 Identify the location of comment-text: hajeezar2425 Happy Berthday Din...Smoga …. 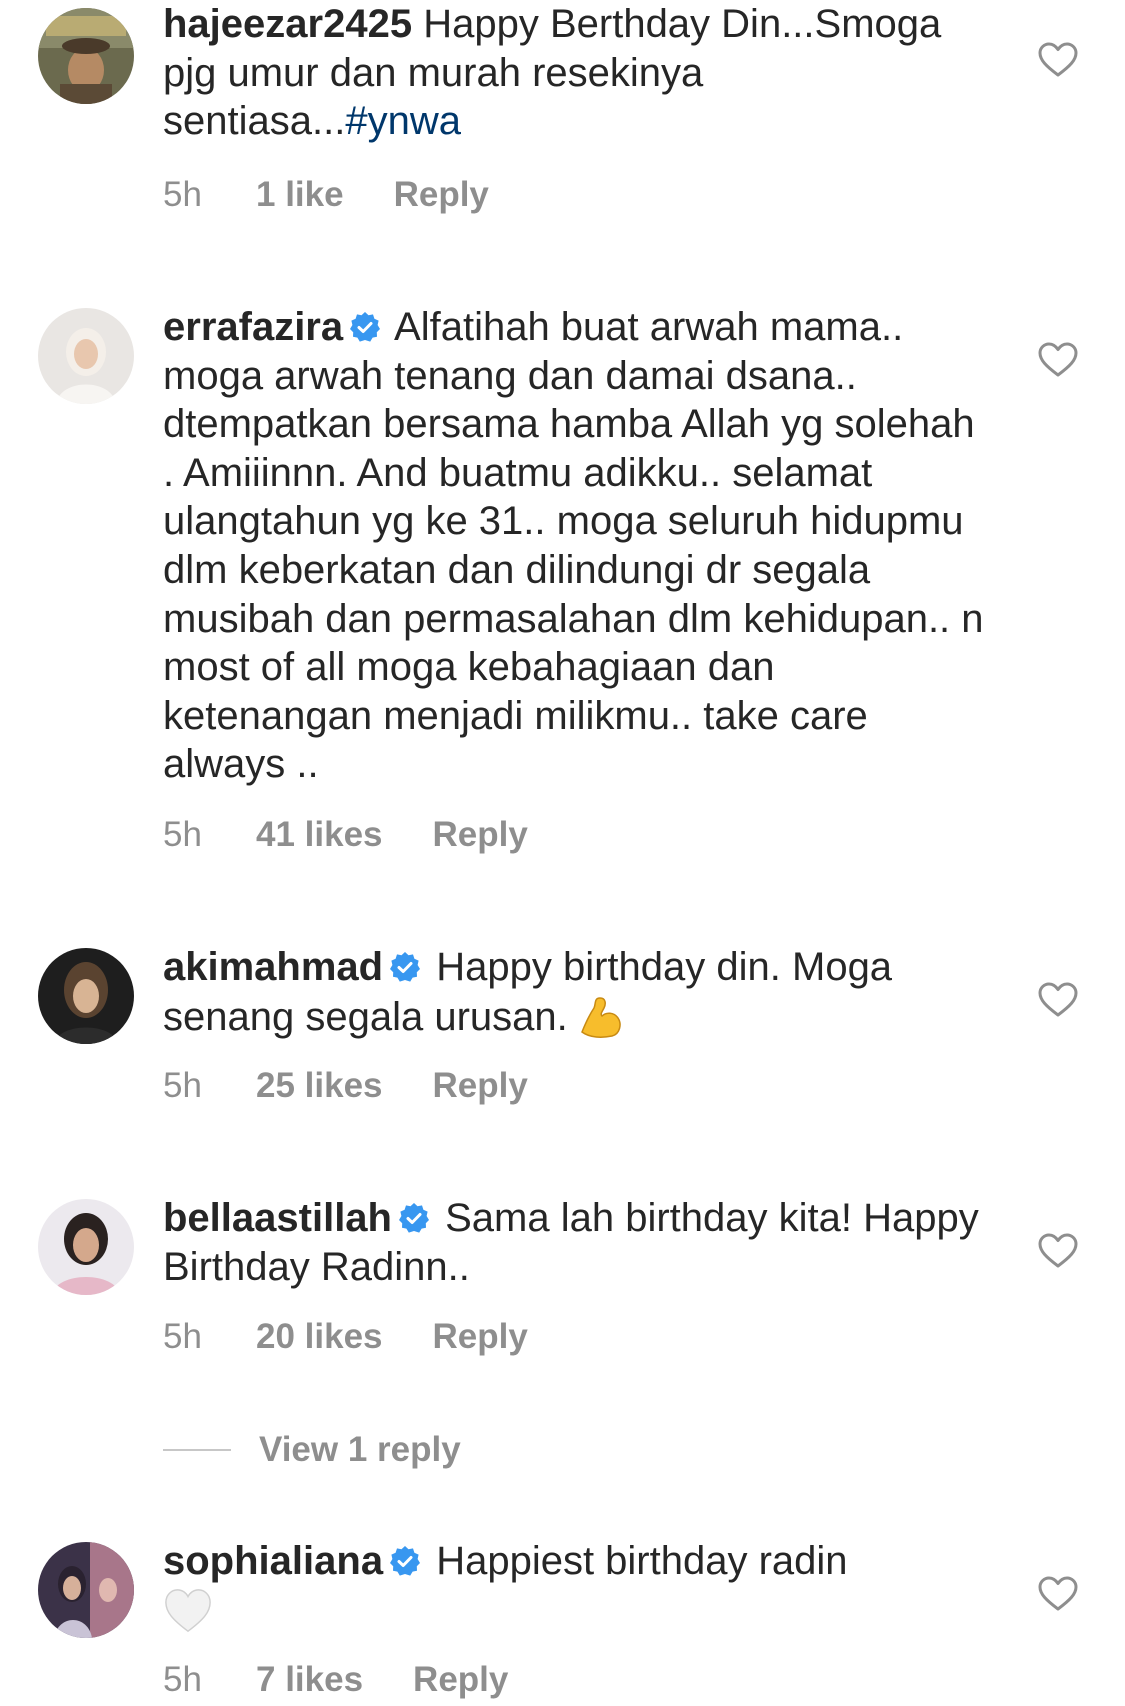
(578, 73).